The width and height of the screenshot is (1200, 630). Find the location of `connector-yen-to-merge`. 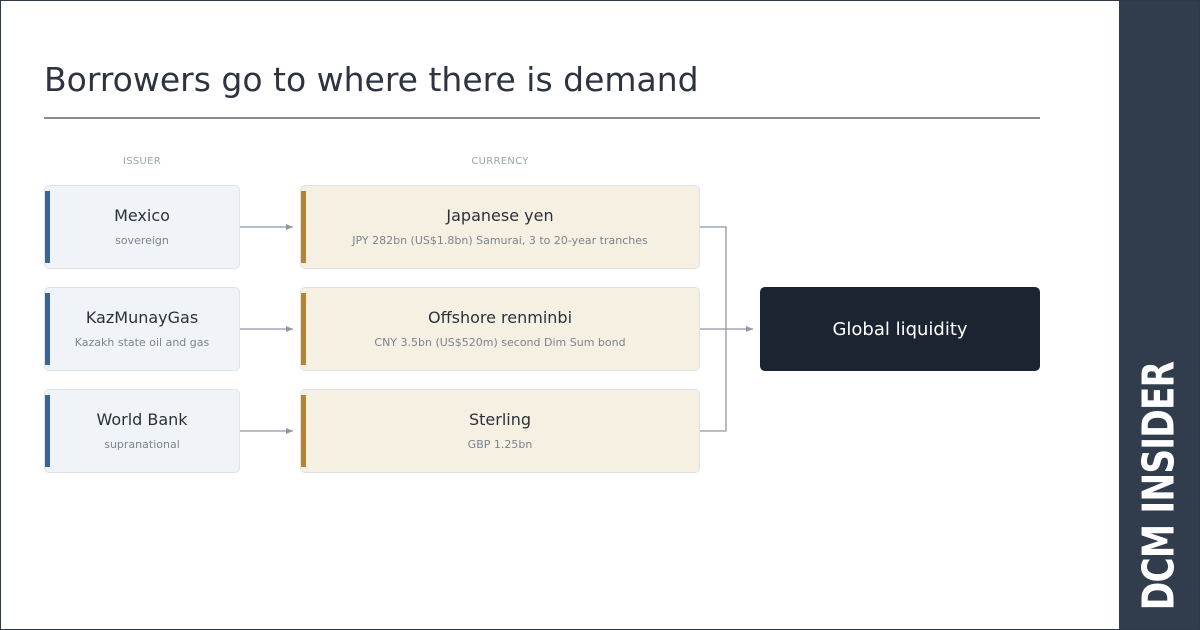

connector-yen-to-merge is located at coordinates (713, 277).